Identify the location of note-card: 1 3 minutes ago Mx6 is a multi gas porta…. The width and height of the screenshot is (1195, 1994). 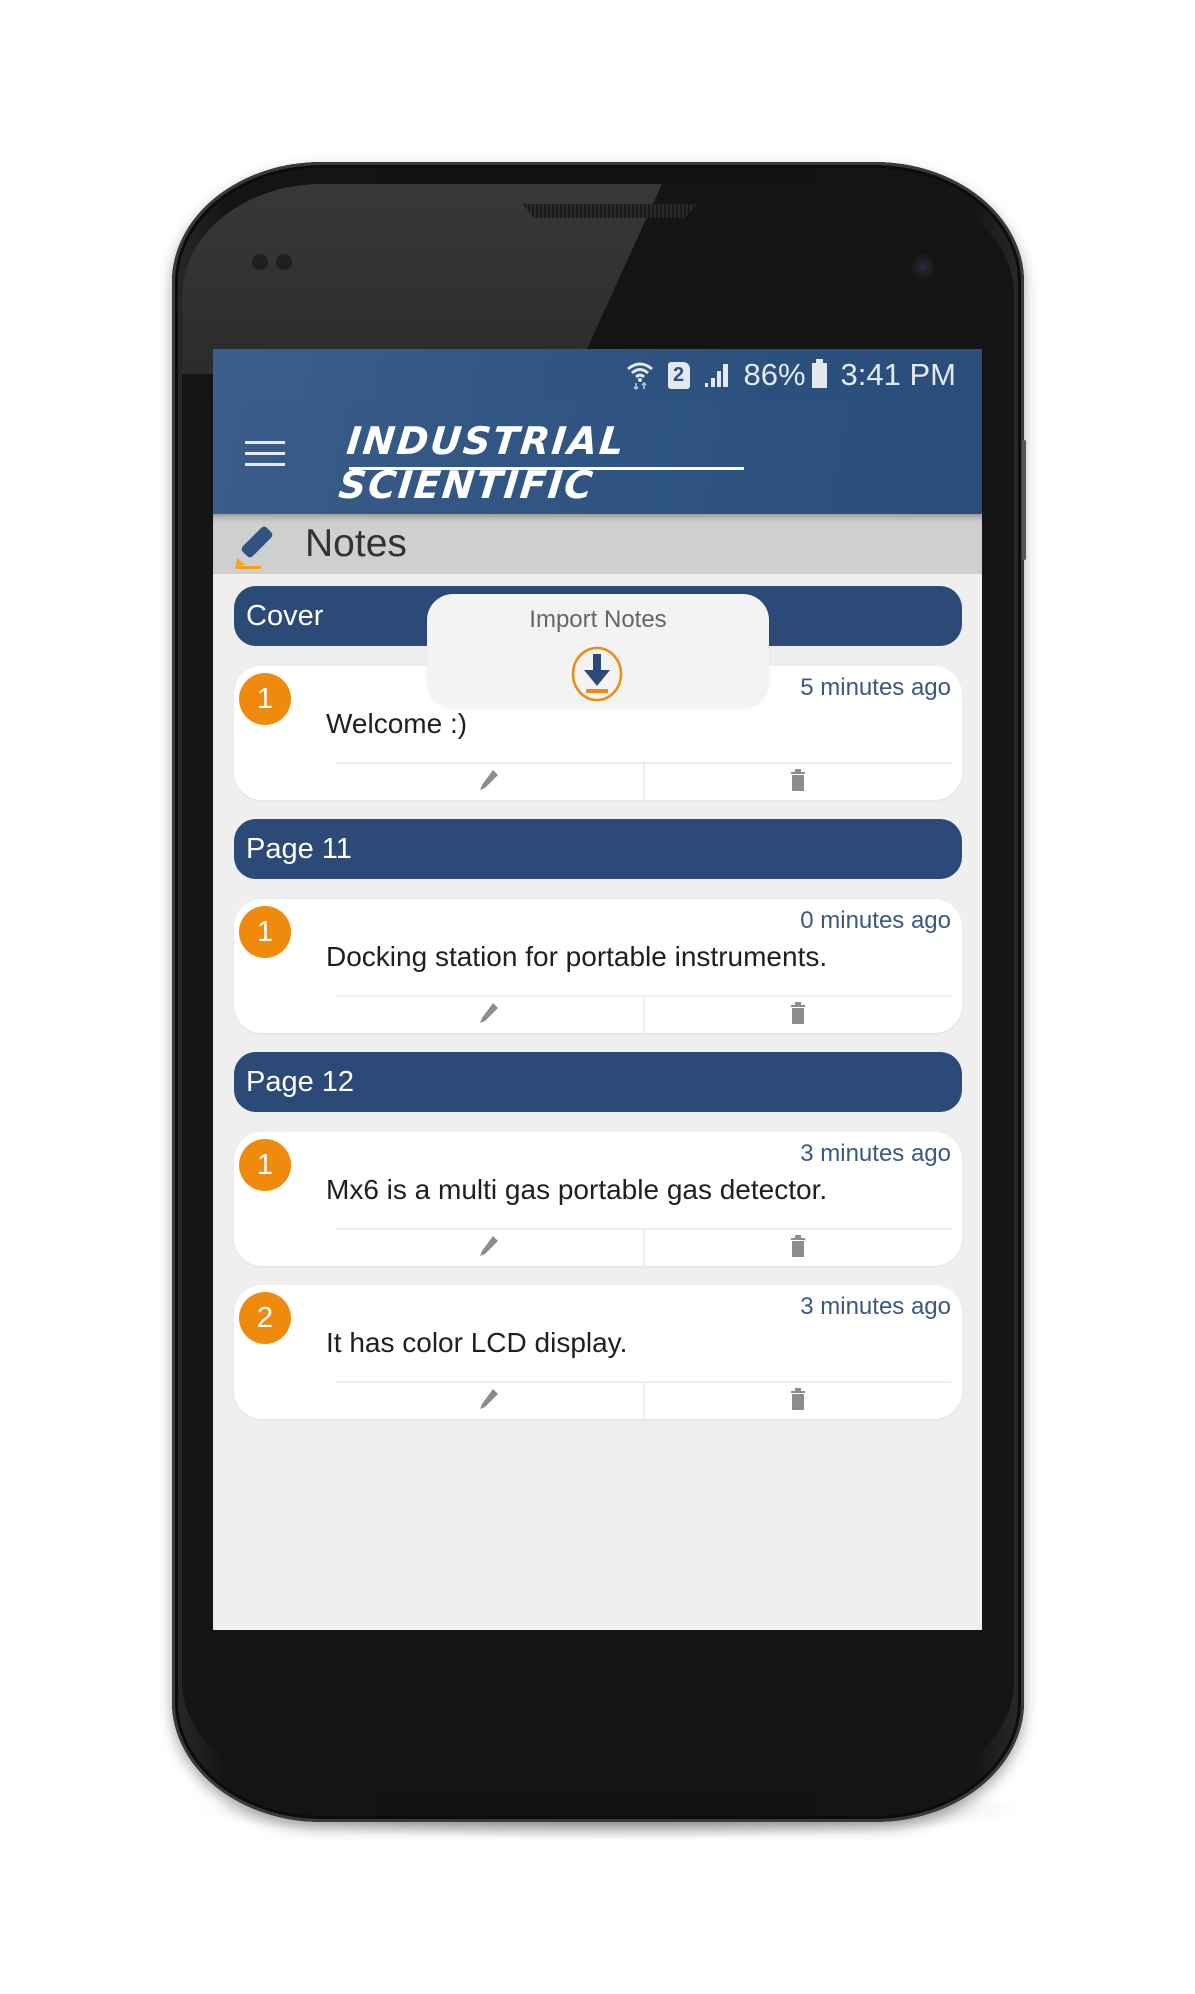
(598, 1199).